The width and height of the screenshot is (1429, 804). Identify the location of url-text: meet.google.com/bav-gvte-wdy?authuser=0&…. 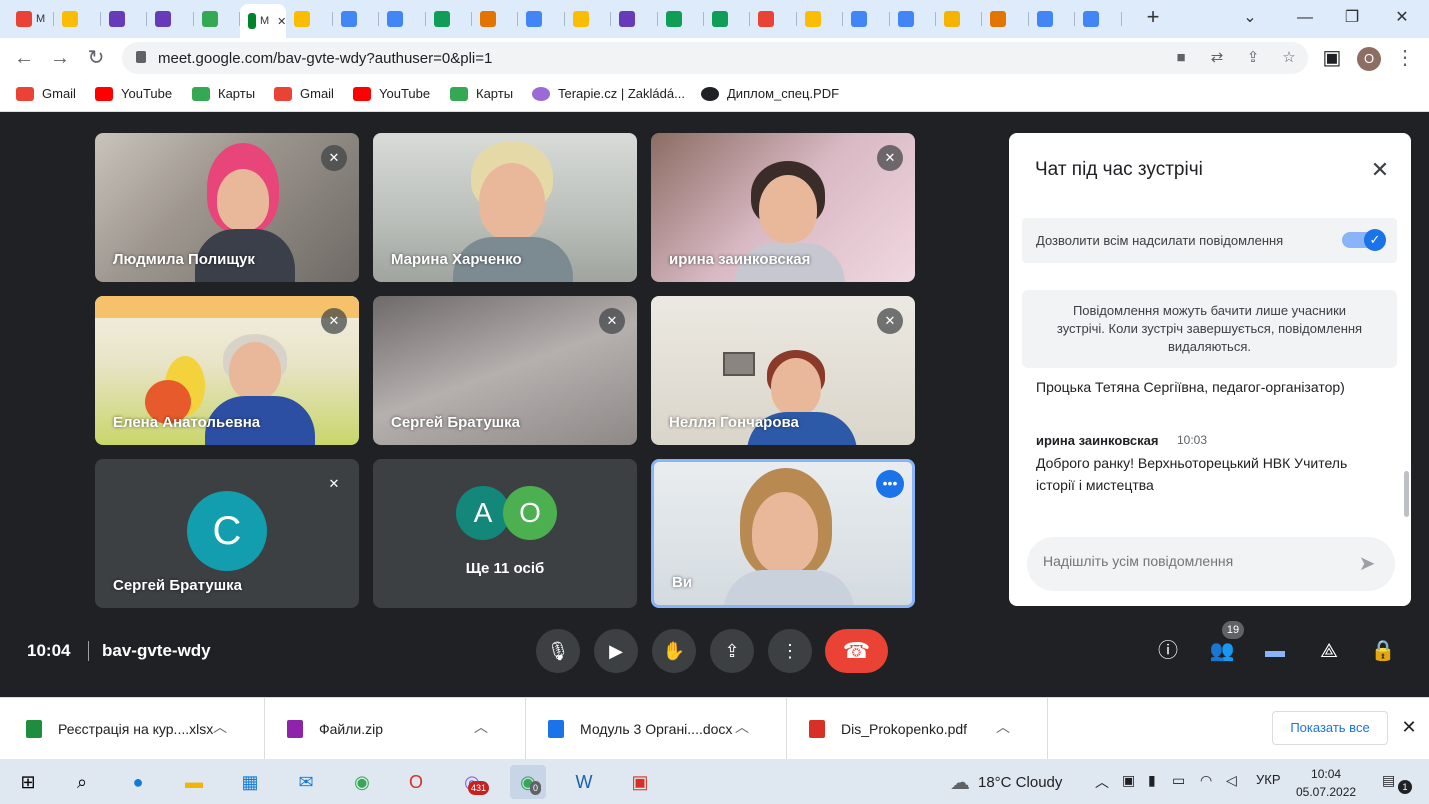
(325, 58).